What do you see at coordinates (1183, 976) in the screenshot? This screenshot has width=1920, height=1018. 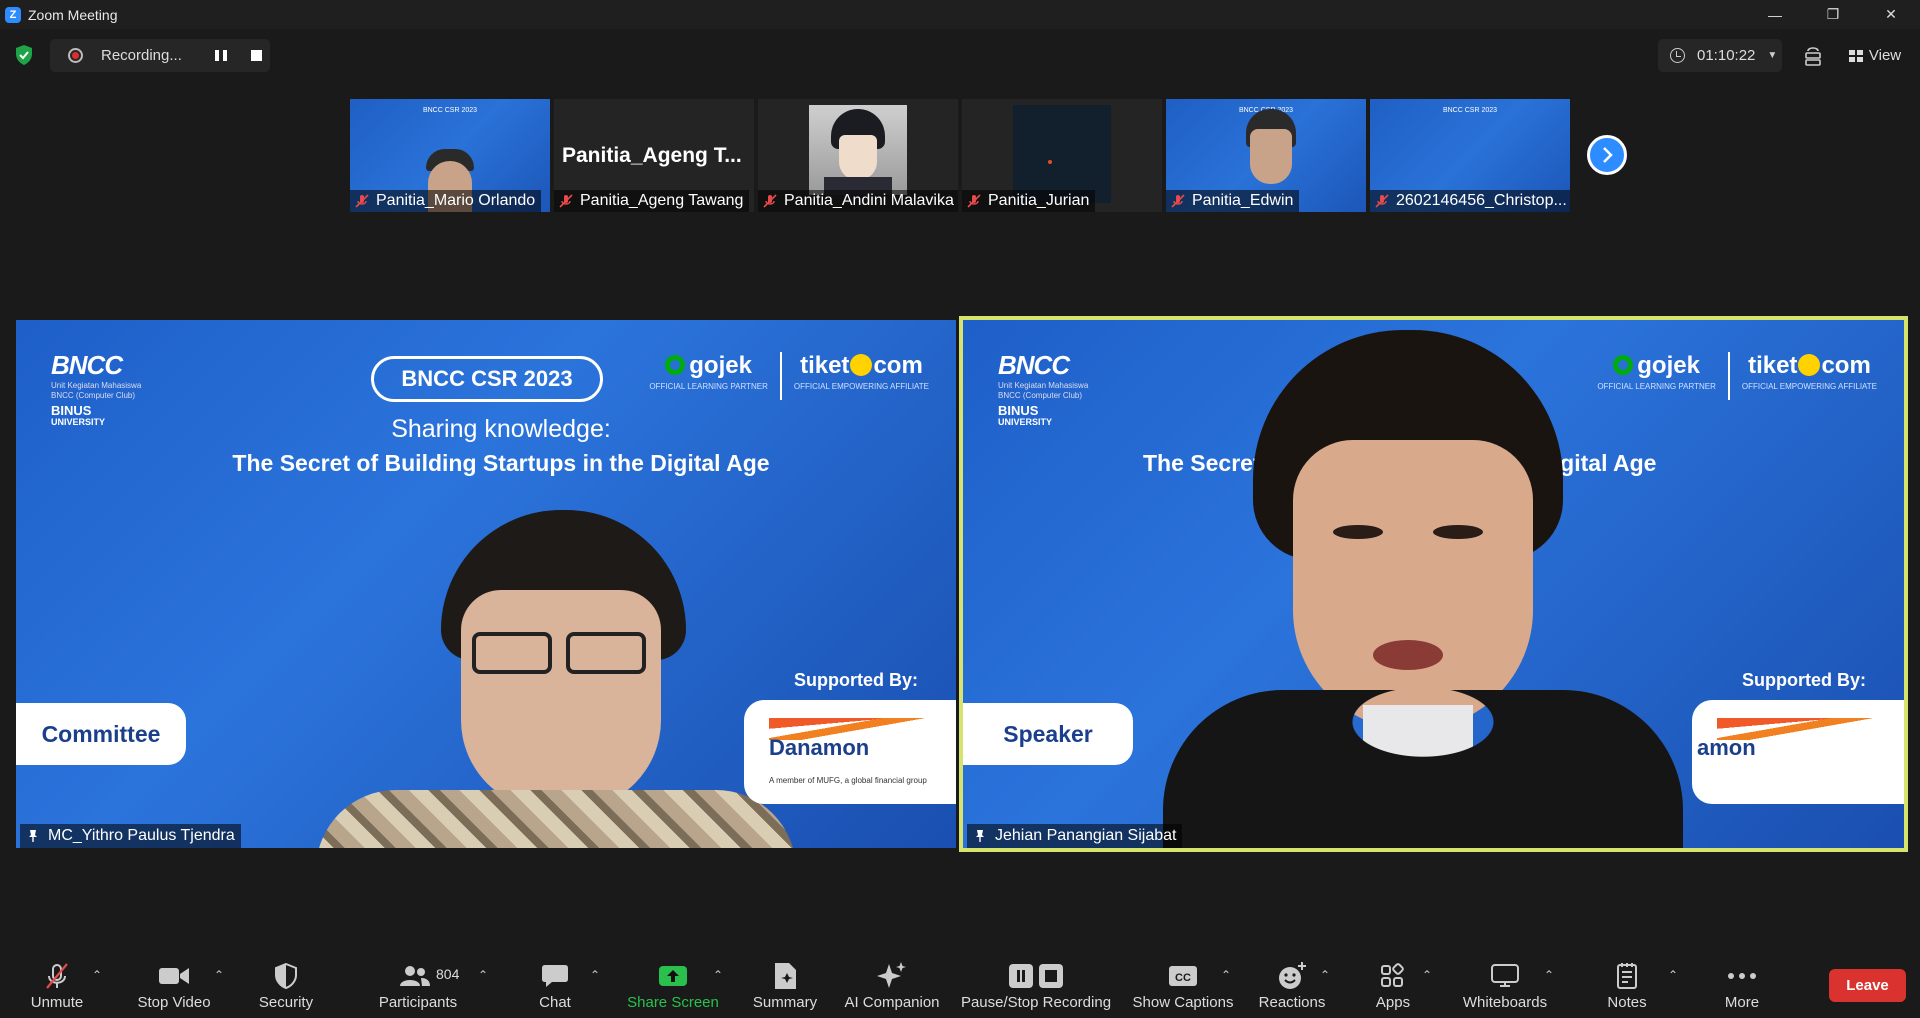 I see `captions-icon: CC` at bounding box center [1183, 976].